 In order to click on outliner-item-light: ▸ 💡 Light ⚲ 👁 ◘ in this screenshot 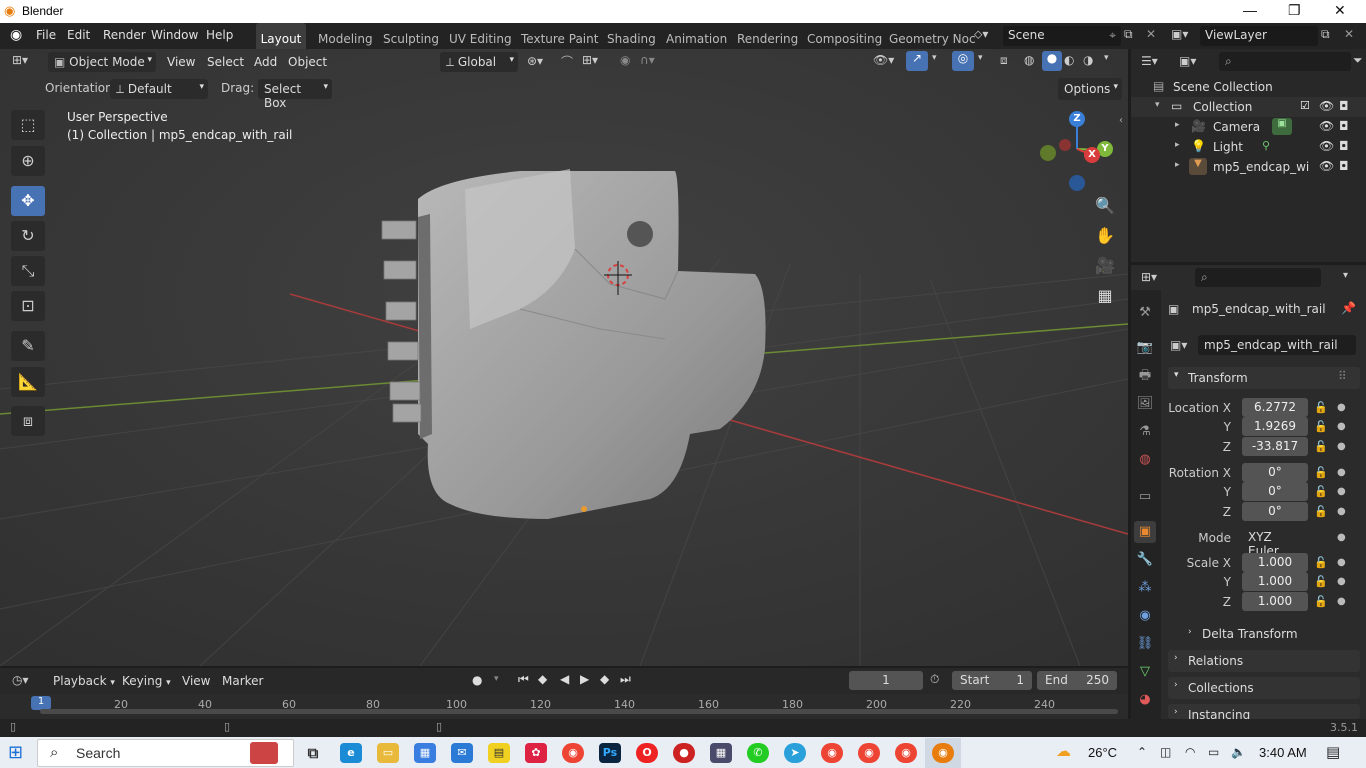, I will do `click(1248, 147)`.